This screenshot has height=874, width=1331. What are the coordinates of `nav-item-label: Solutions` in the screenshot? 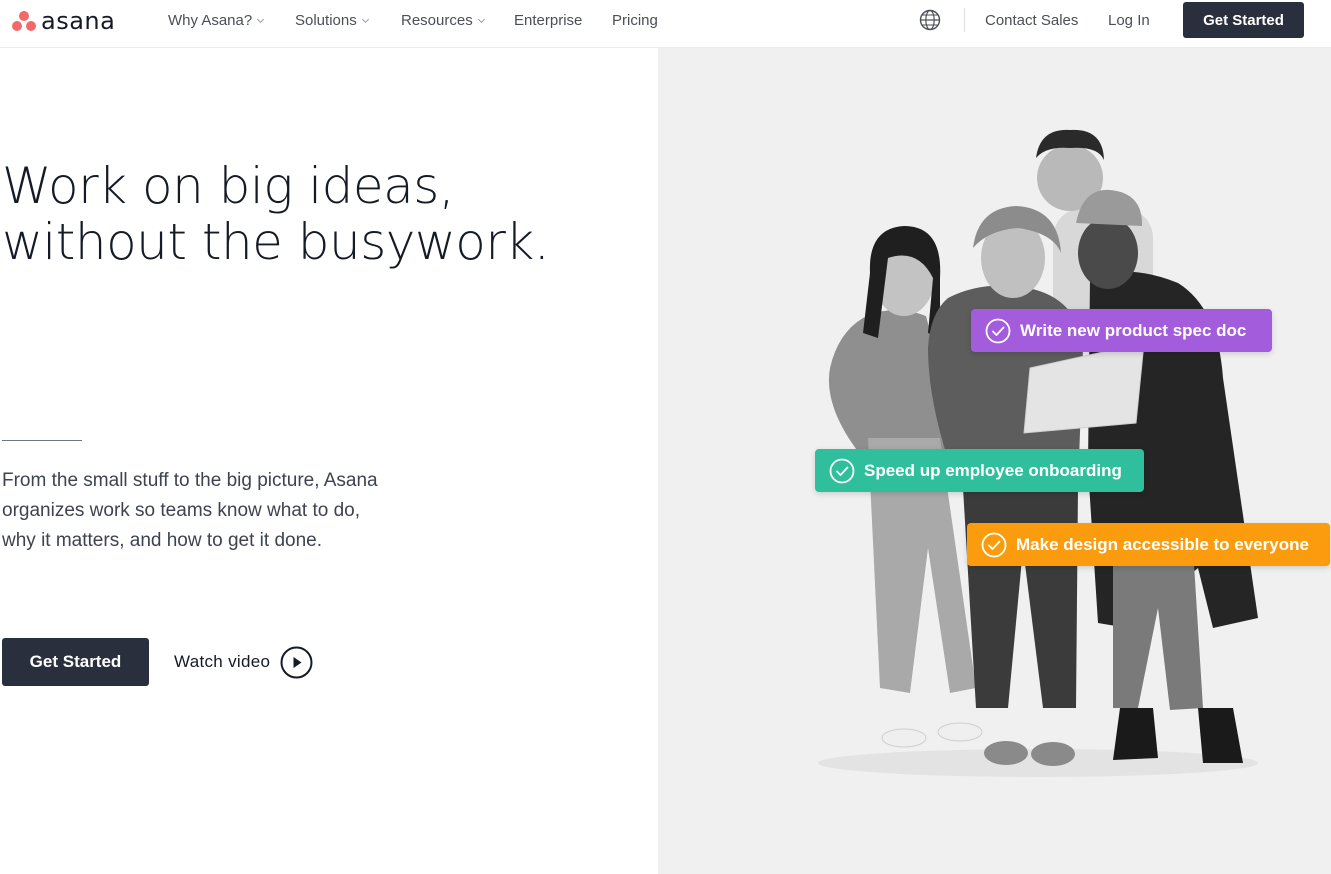 It's located at (326, 20).